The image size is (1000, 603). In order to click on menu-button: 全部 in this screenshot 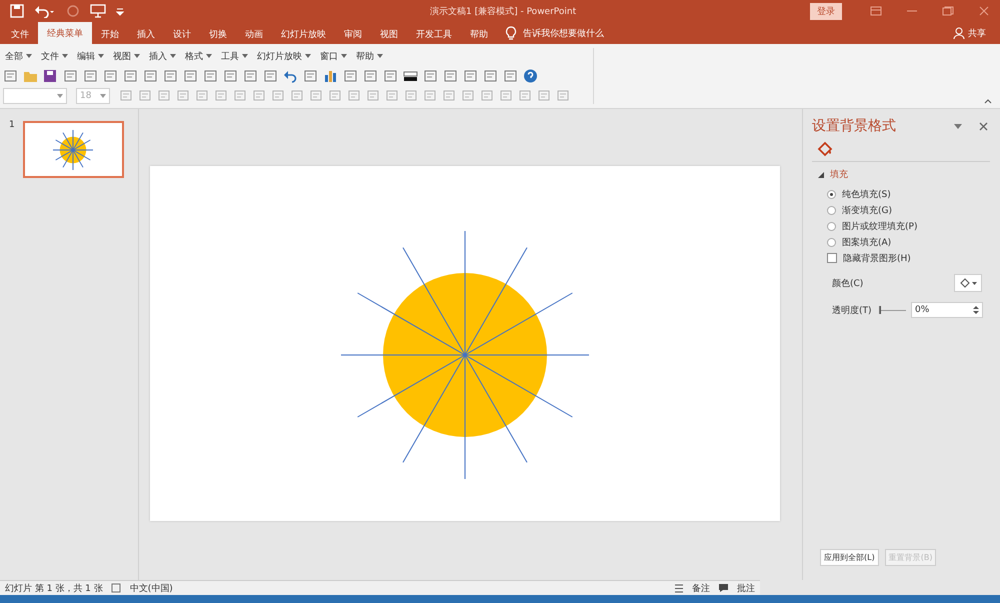, I will do `click(18, 56)`.